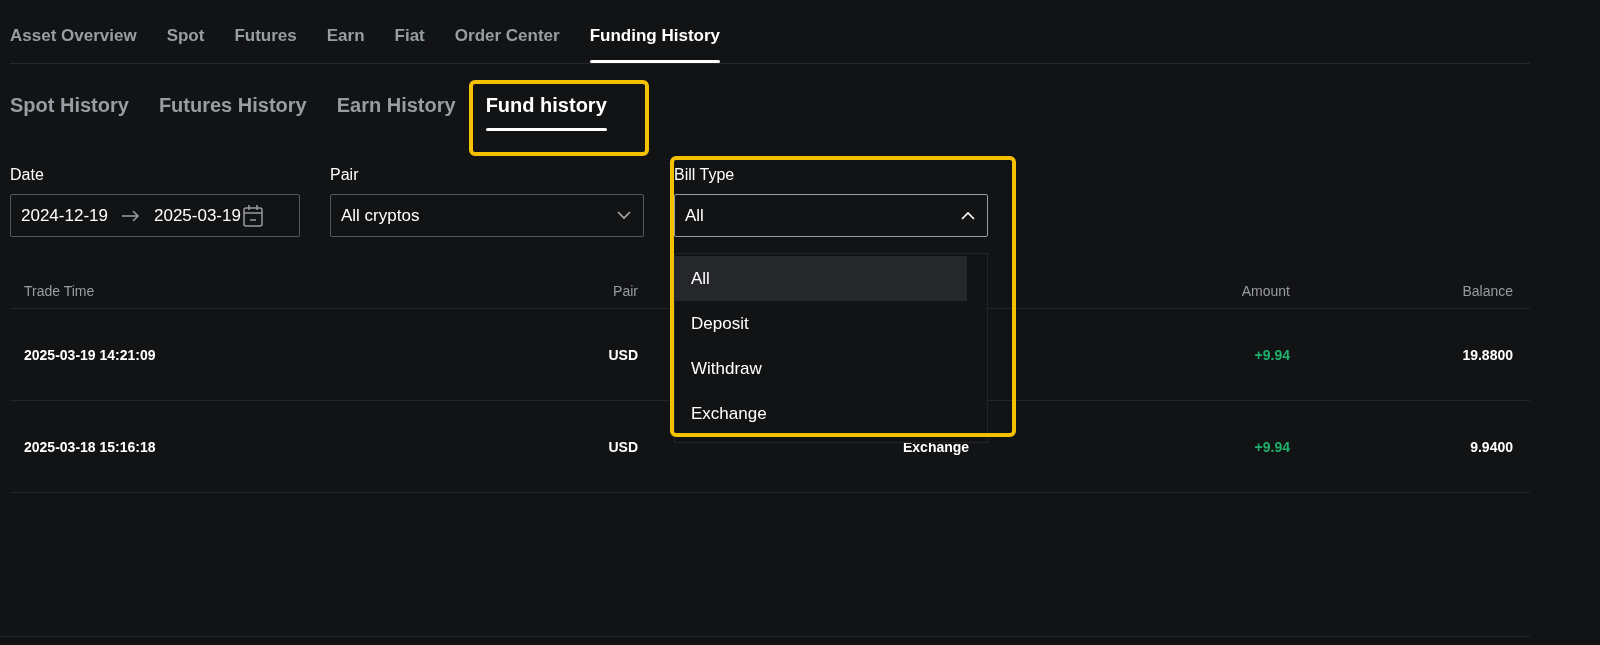 Image resolution: width=1600 pixels, height=645 pixels. Describe the element at coordinates (821, 413) in the screenshot. I see `dropdown-option: Exchange` at that location.